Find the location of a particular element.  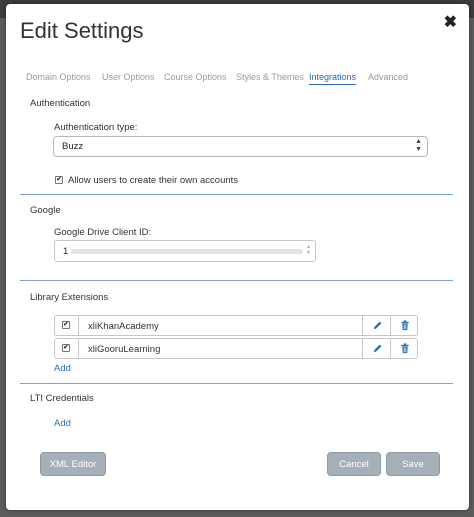

tab-course-options: Course Options is located at coordinates (195, 77).